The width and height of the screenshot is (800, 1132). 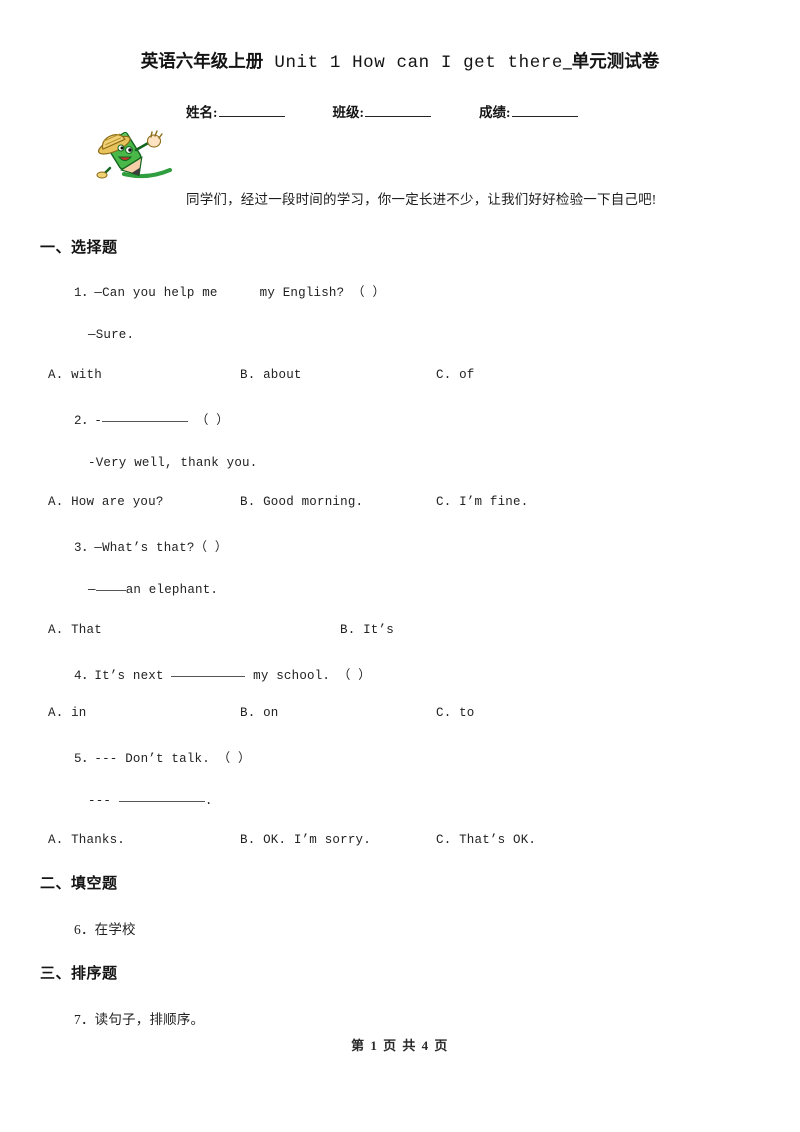 What do you see at coordinates (544, 110) in the screenshot?
I see `score-blank` at bounding box center [544, 110].